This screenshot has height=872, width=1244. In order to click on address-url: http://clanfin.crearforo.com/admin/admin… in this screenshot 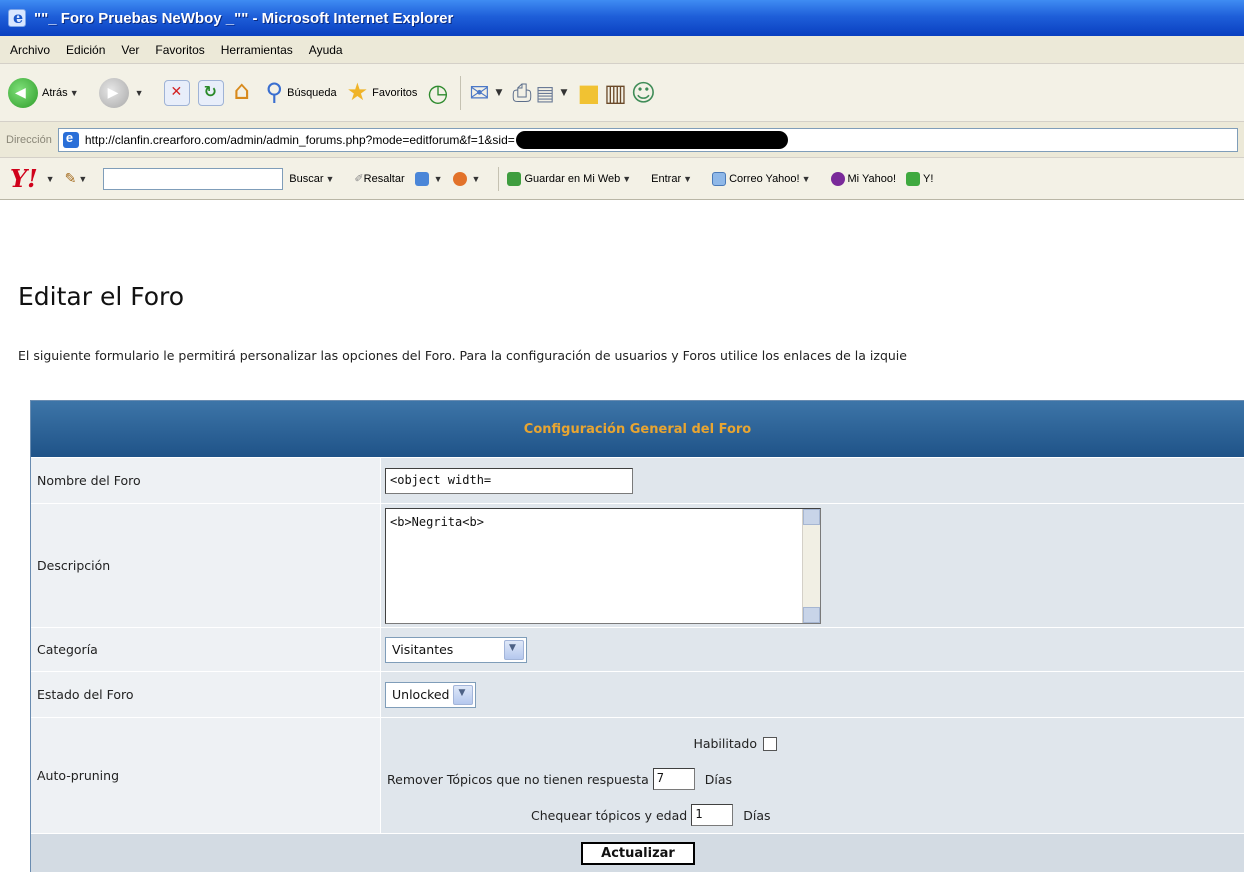, I will do `click(299, 139)`.